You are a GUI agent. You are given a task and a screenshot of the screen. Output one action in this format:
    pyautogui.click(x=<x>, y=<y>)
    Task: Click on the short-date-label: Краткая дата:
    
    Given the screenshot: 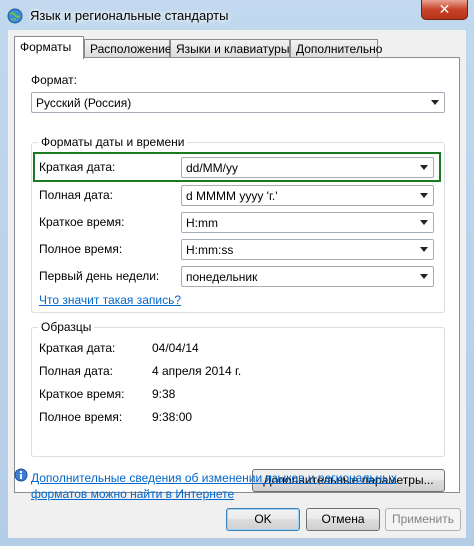 What is the action you would take?
    pyautogui.click(x=77, y=167)
    